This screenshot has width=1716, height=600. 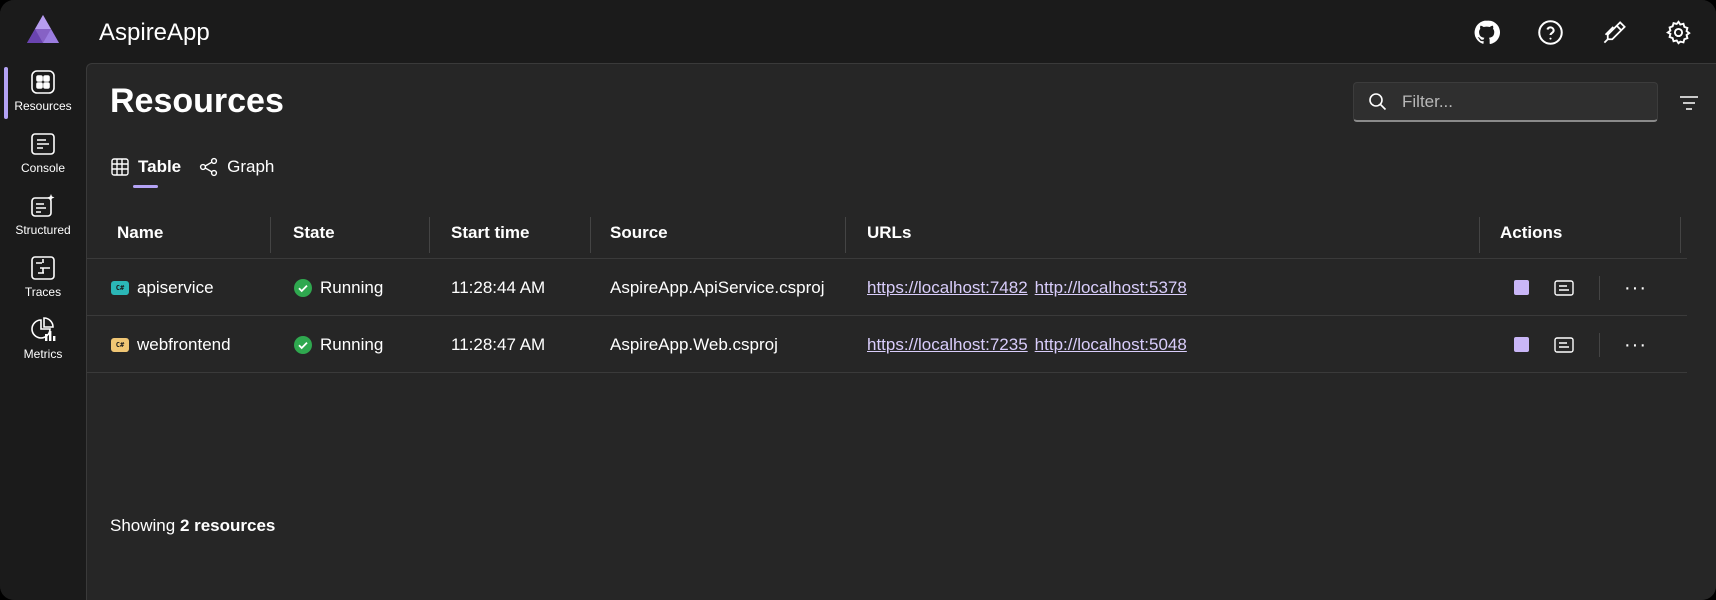 What do you see at coordinates (43, 29) in the screenshot?
I see `aspire-logo-icon` at bounding box center [43, 29].